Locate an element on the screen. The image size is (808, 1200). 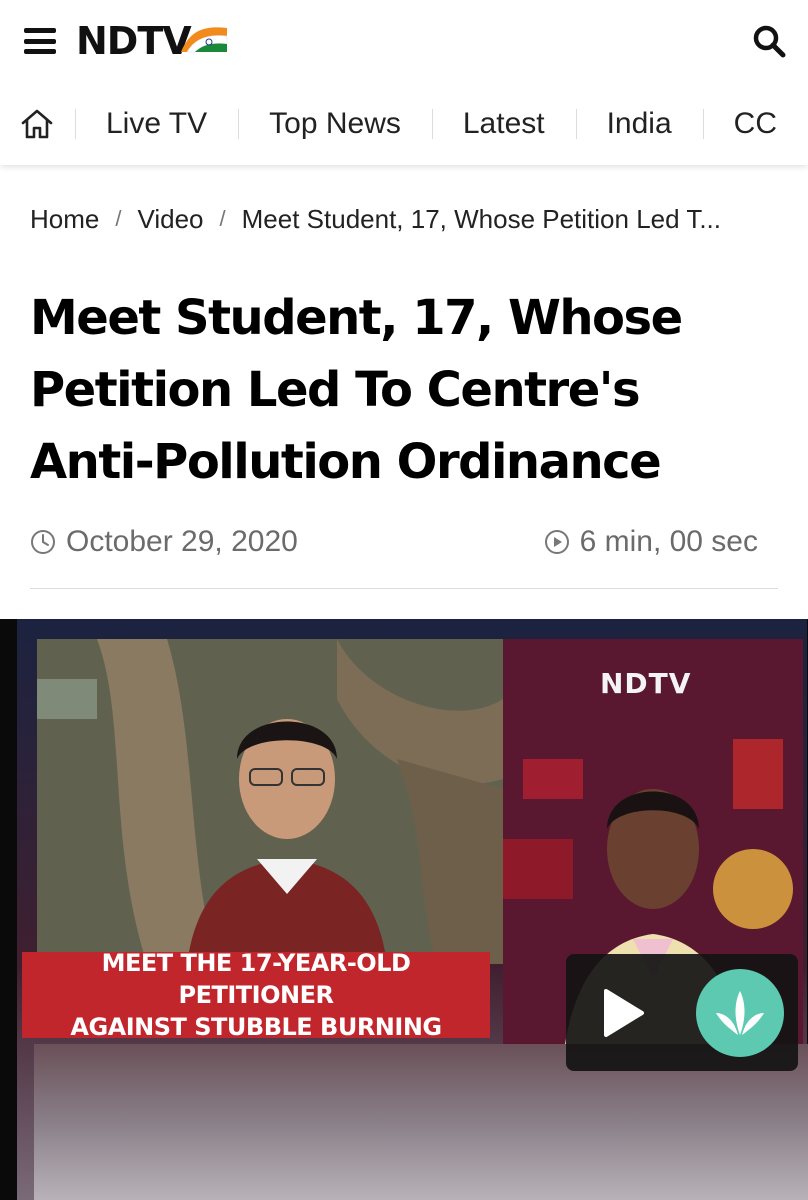
video-duration: 6 min, 00 sec is located at coordinates (668, 541).